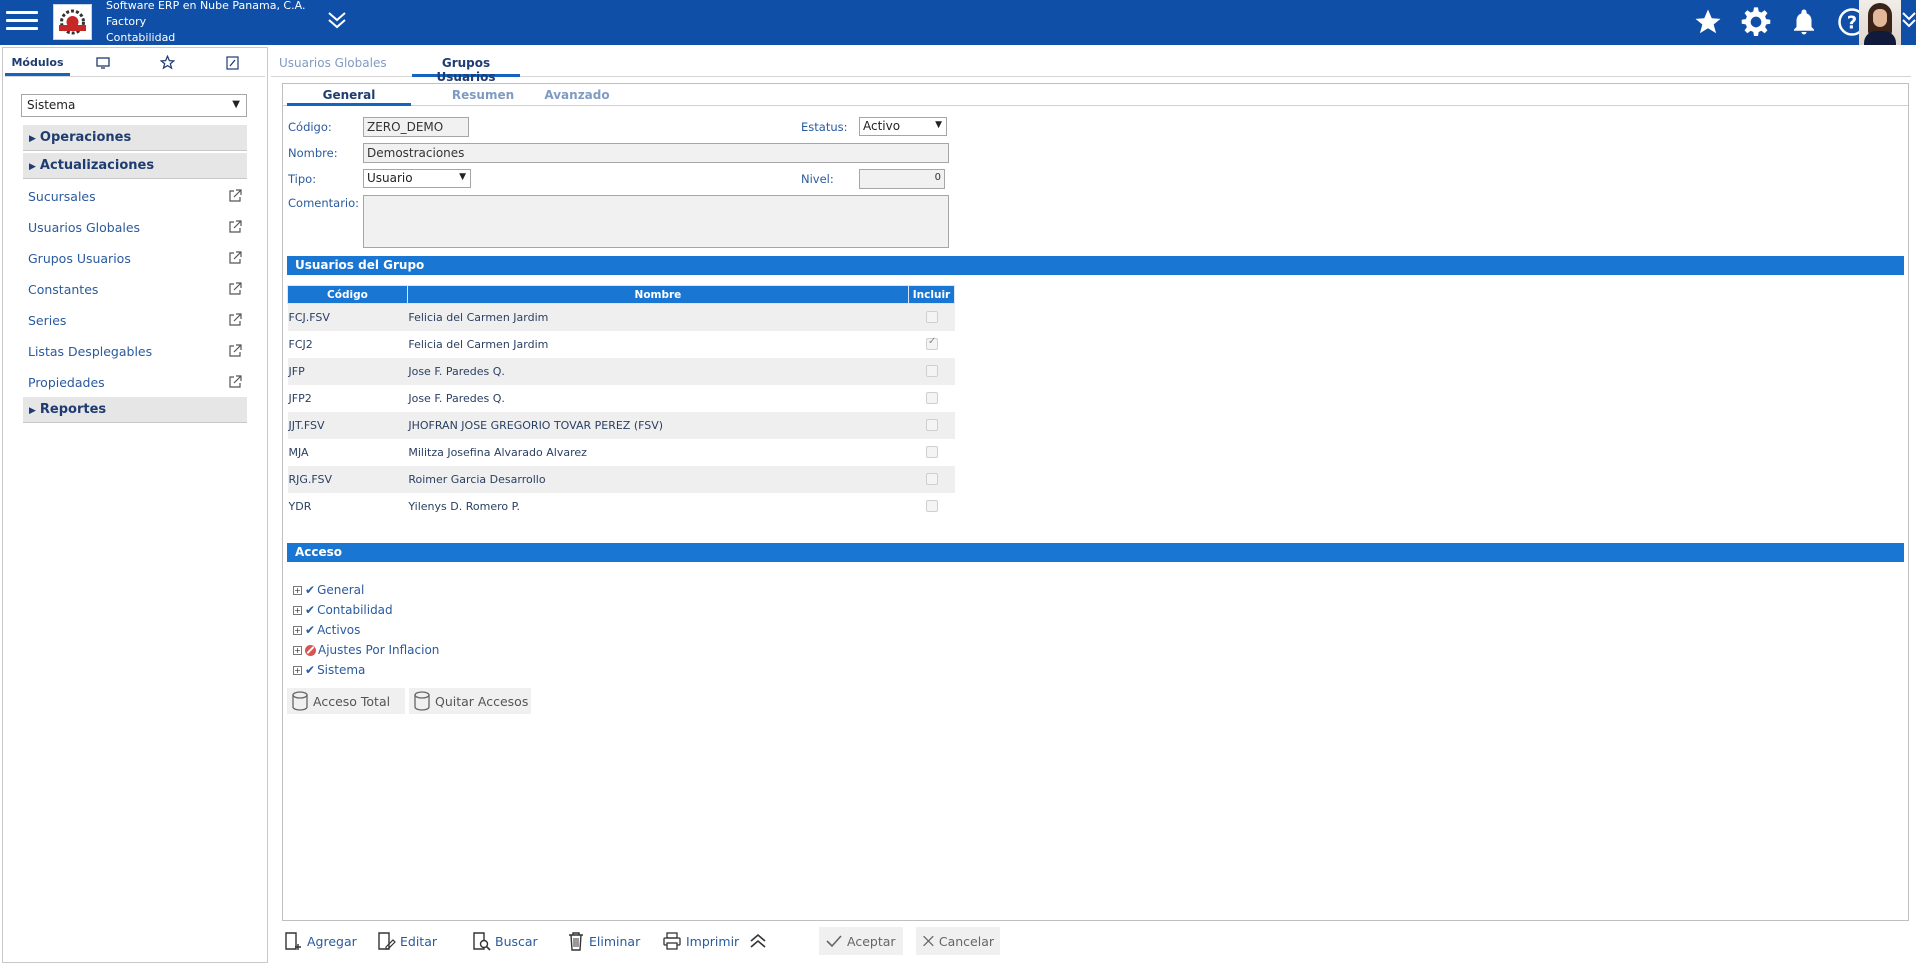 The image size is (1916, 964). I want to click on tab-usuarios-globales: Usuarios Globales, so click(333, 64).